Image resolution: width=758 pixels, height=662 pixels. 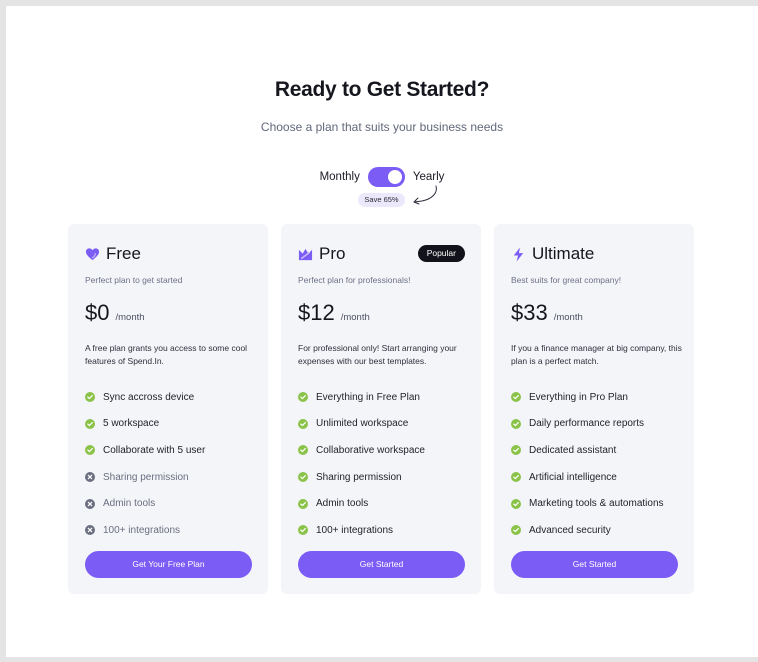 I want to click on price-value: $12, so click(x=316, y=312).